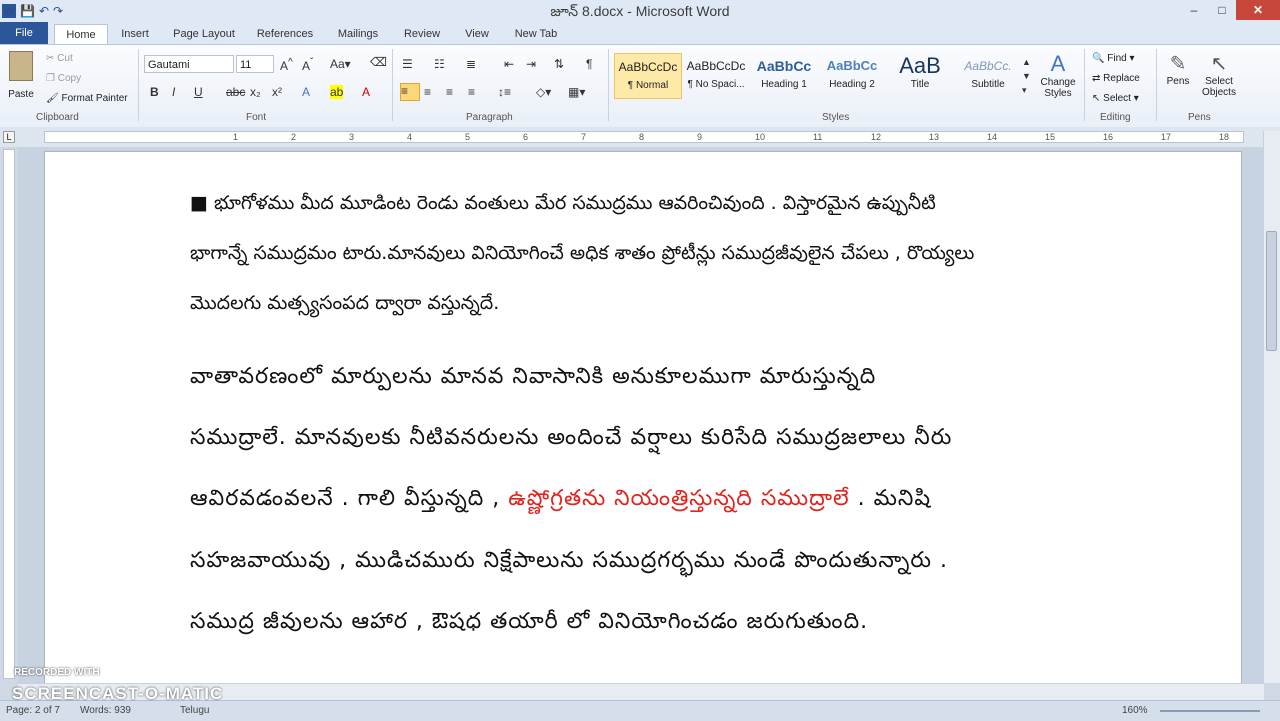  Describe the element at coordinates (543, 92) in the screenshot. I see `shading-icon: ◇▾` at that location.